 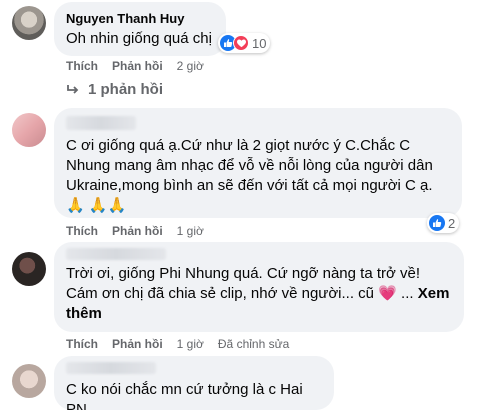 What do you see at coordinates (452, 223) in the screenshot?
I see `reaction-count: 2` at bounding box center [452, 223].